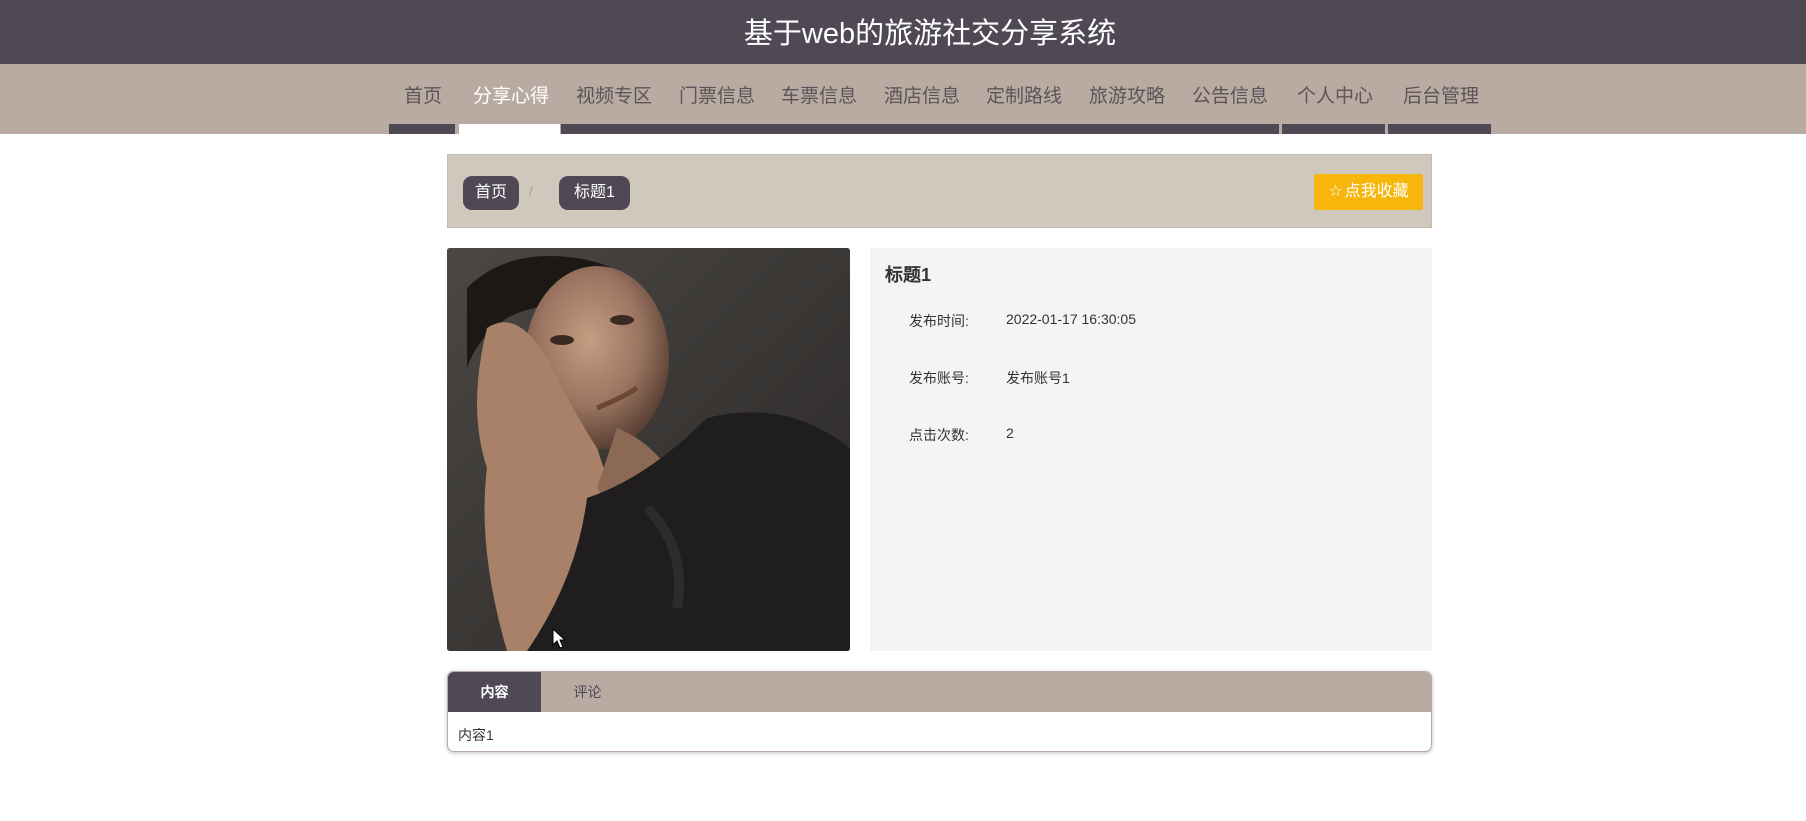 This screenshot has width=1806, height=821. What do you see at coordinates (939, 692) in the screenshot?
I see `tab-bar: 内容 评论` at bounding box center [939, 692].